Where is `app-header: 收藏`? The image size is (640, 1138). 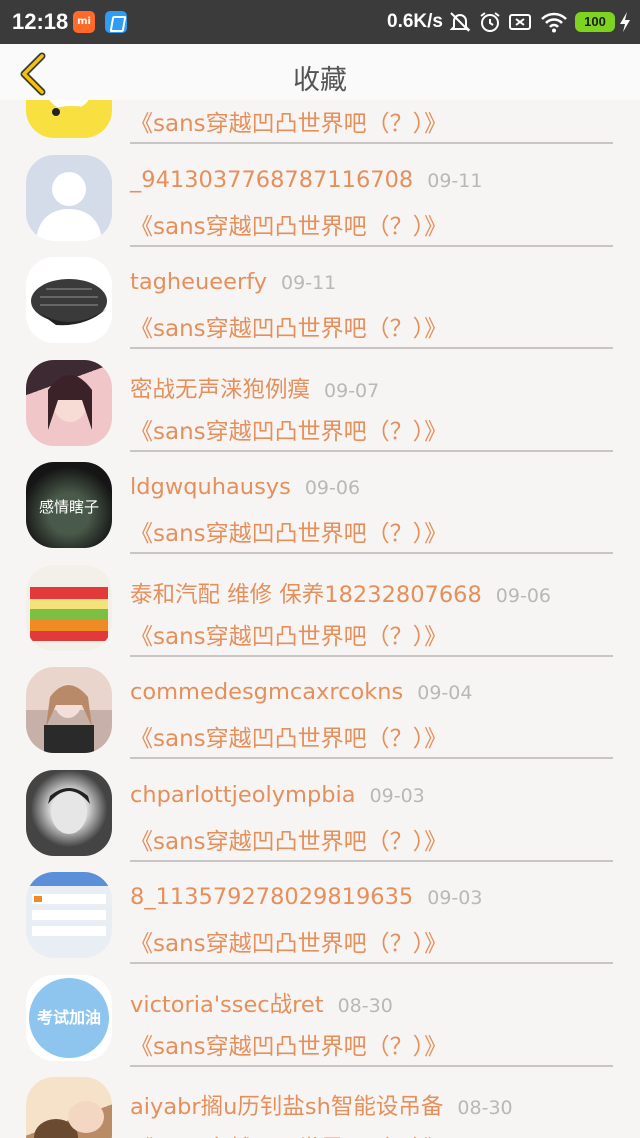
app-header: 收藏 is located at coordinates (320, 72).